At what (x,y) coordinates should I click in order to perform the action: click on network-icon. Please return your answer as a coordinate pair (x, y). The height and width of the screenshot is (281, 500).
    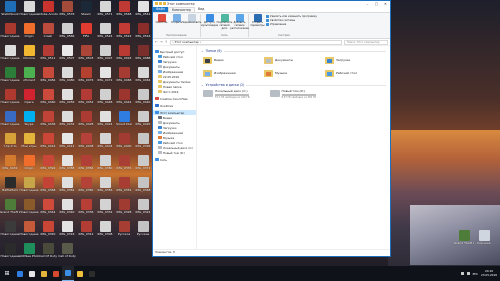
    Looking at the image, I should click on (462, 273).